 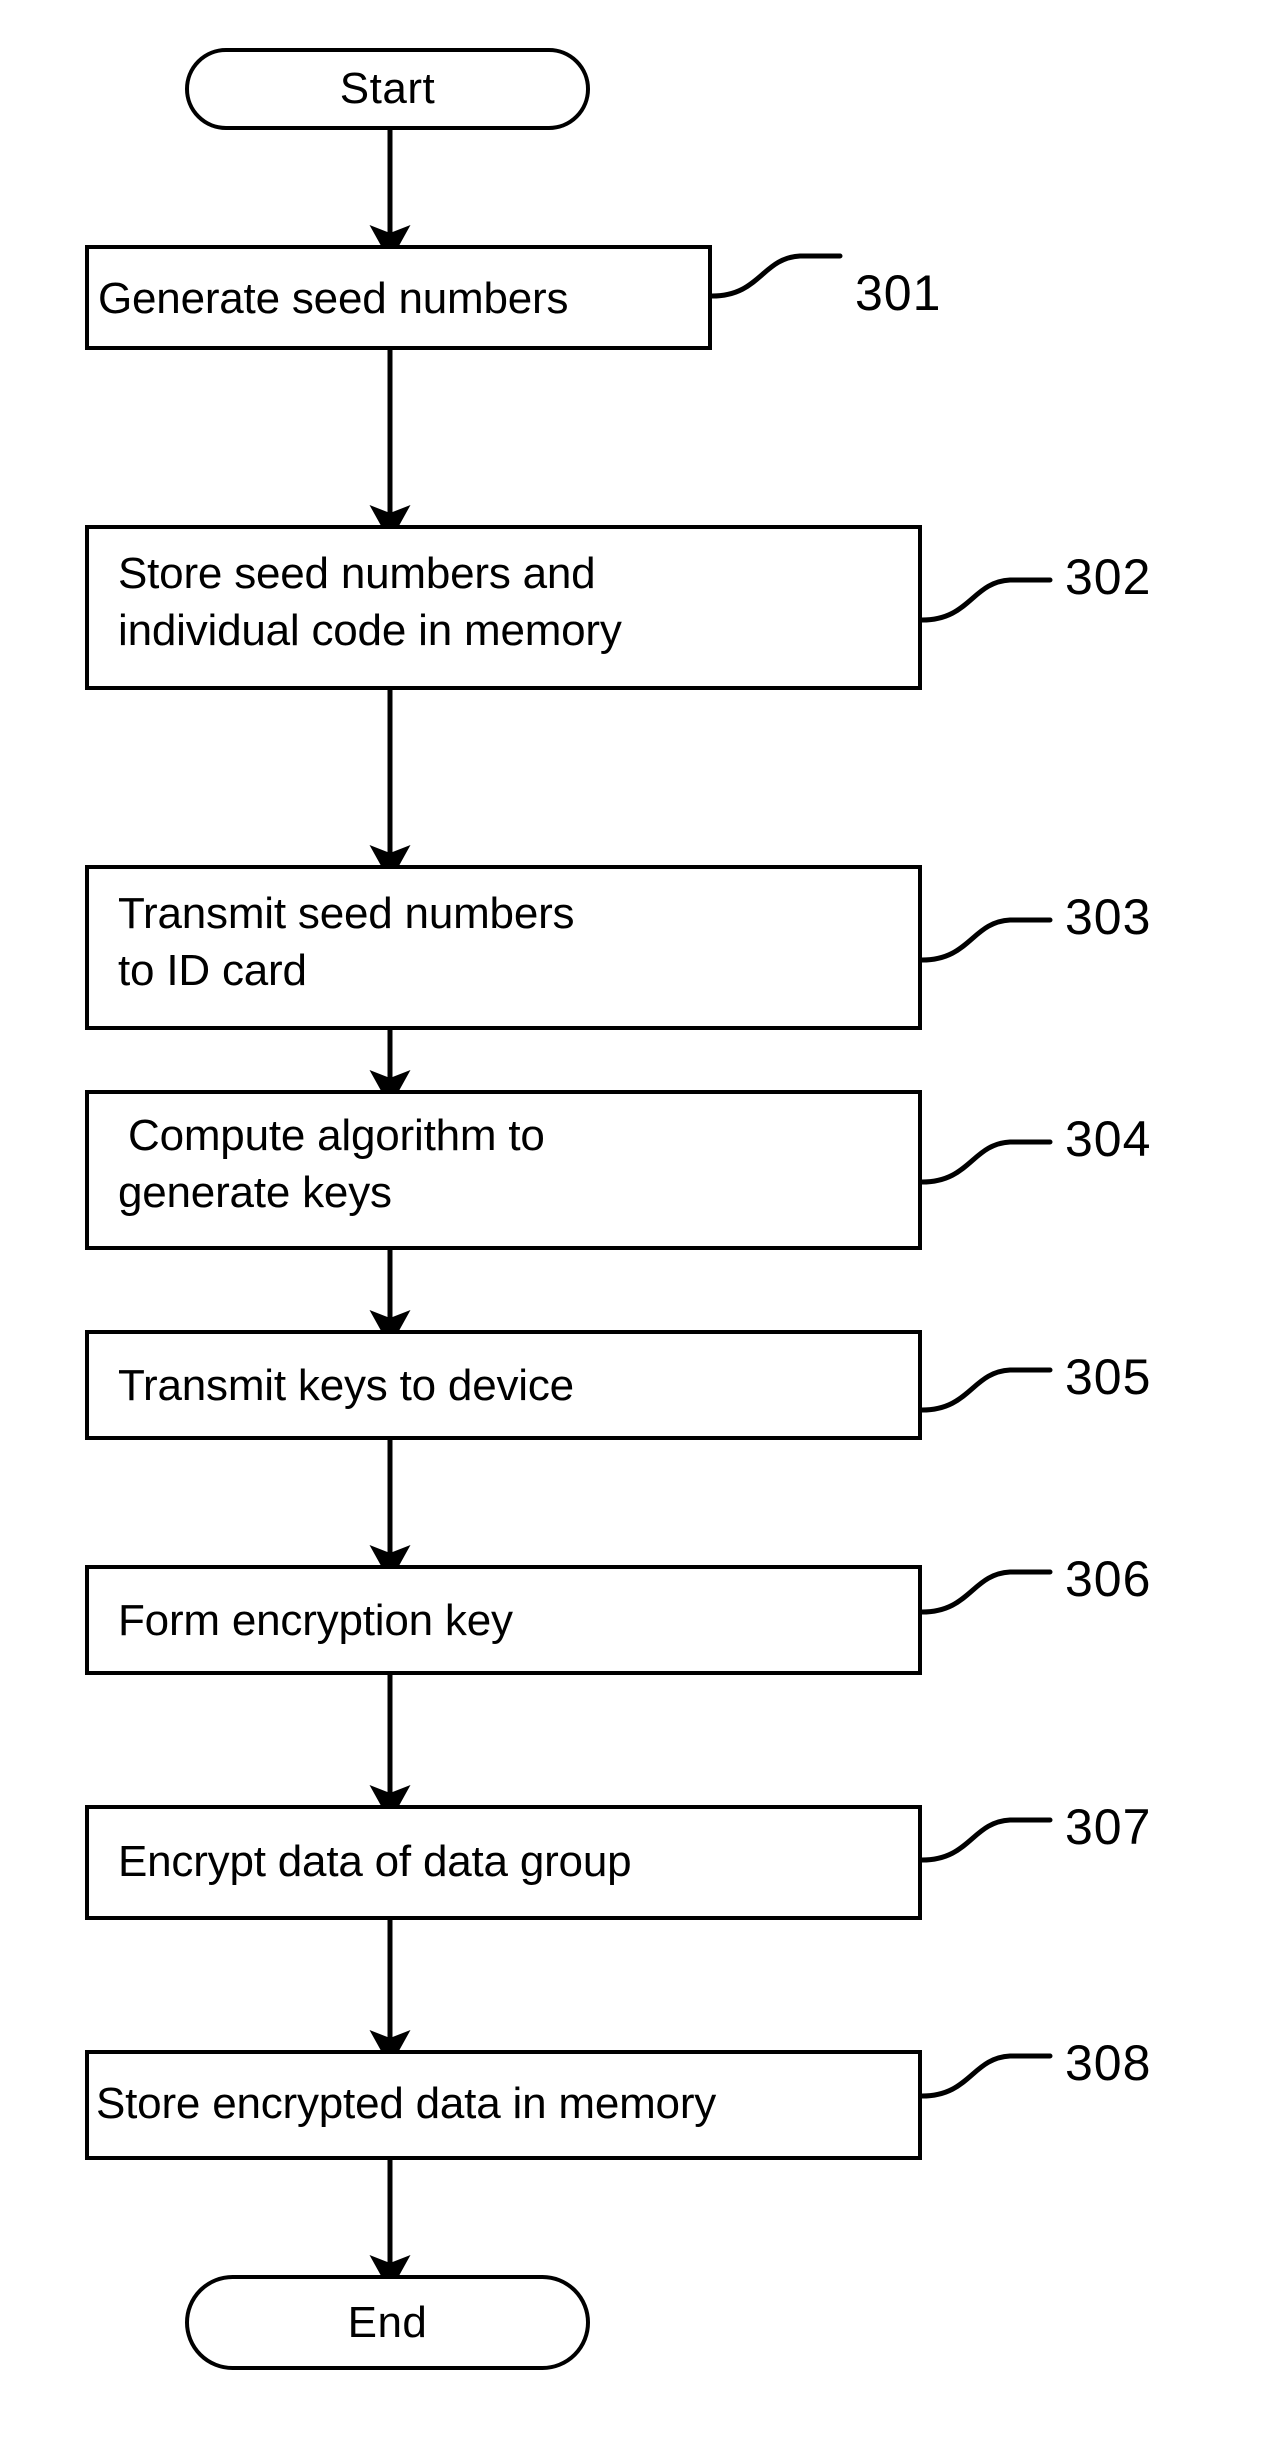 What do you see at coordinates (346, 913) in the screenshot?
I see `process-label-303-line1: Transmit seed numbers` at bounding box center [346, 913].